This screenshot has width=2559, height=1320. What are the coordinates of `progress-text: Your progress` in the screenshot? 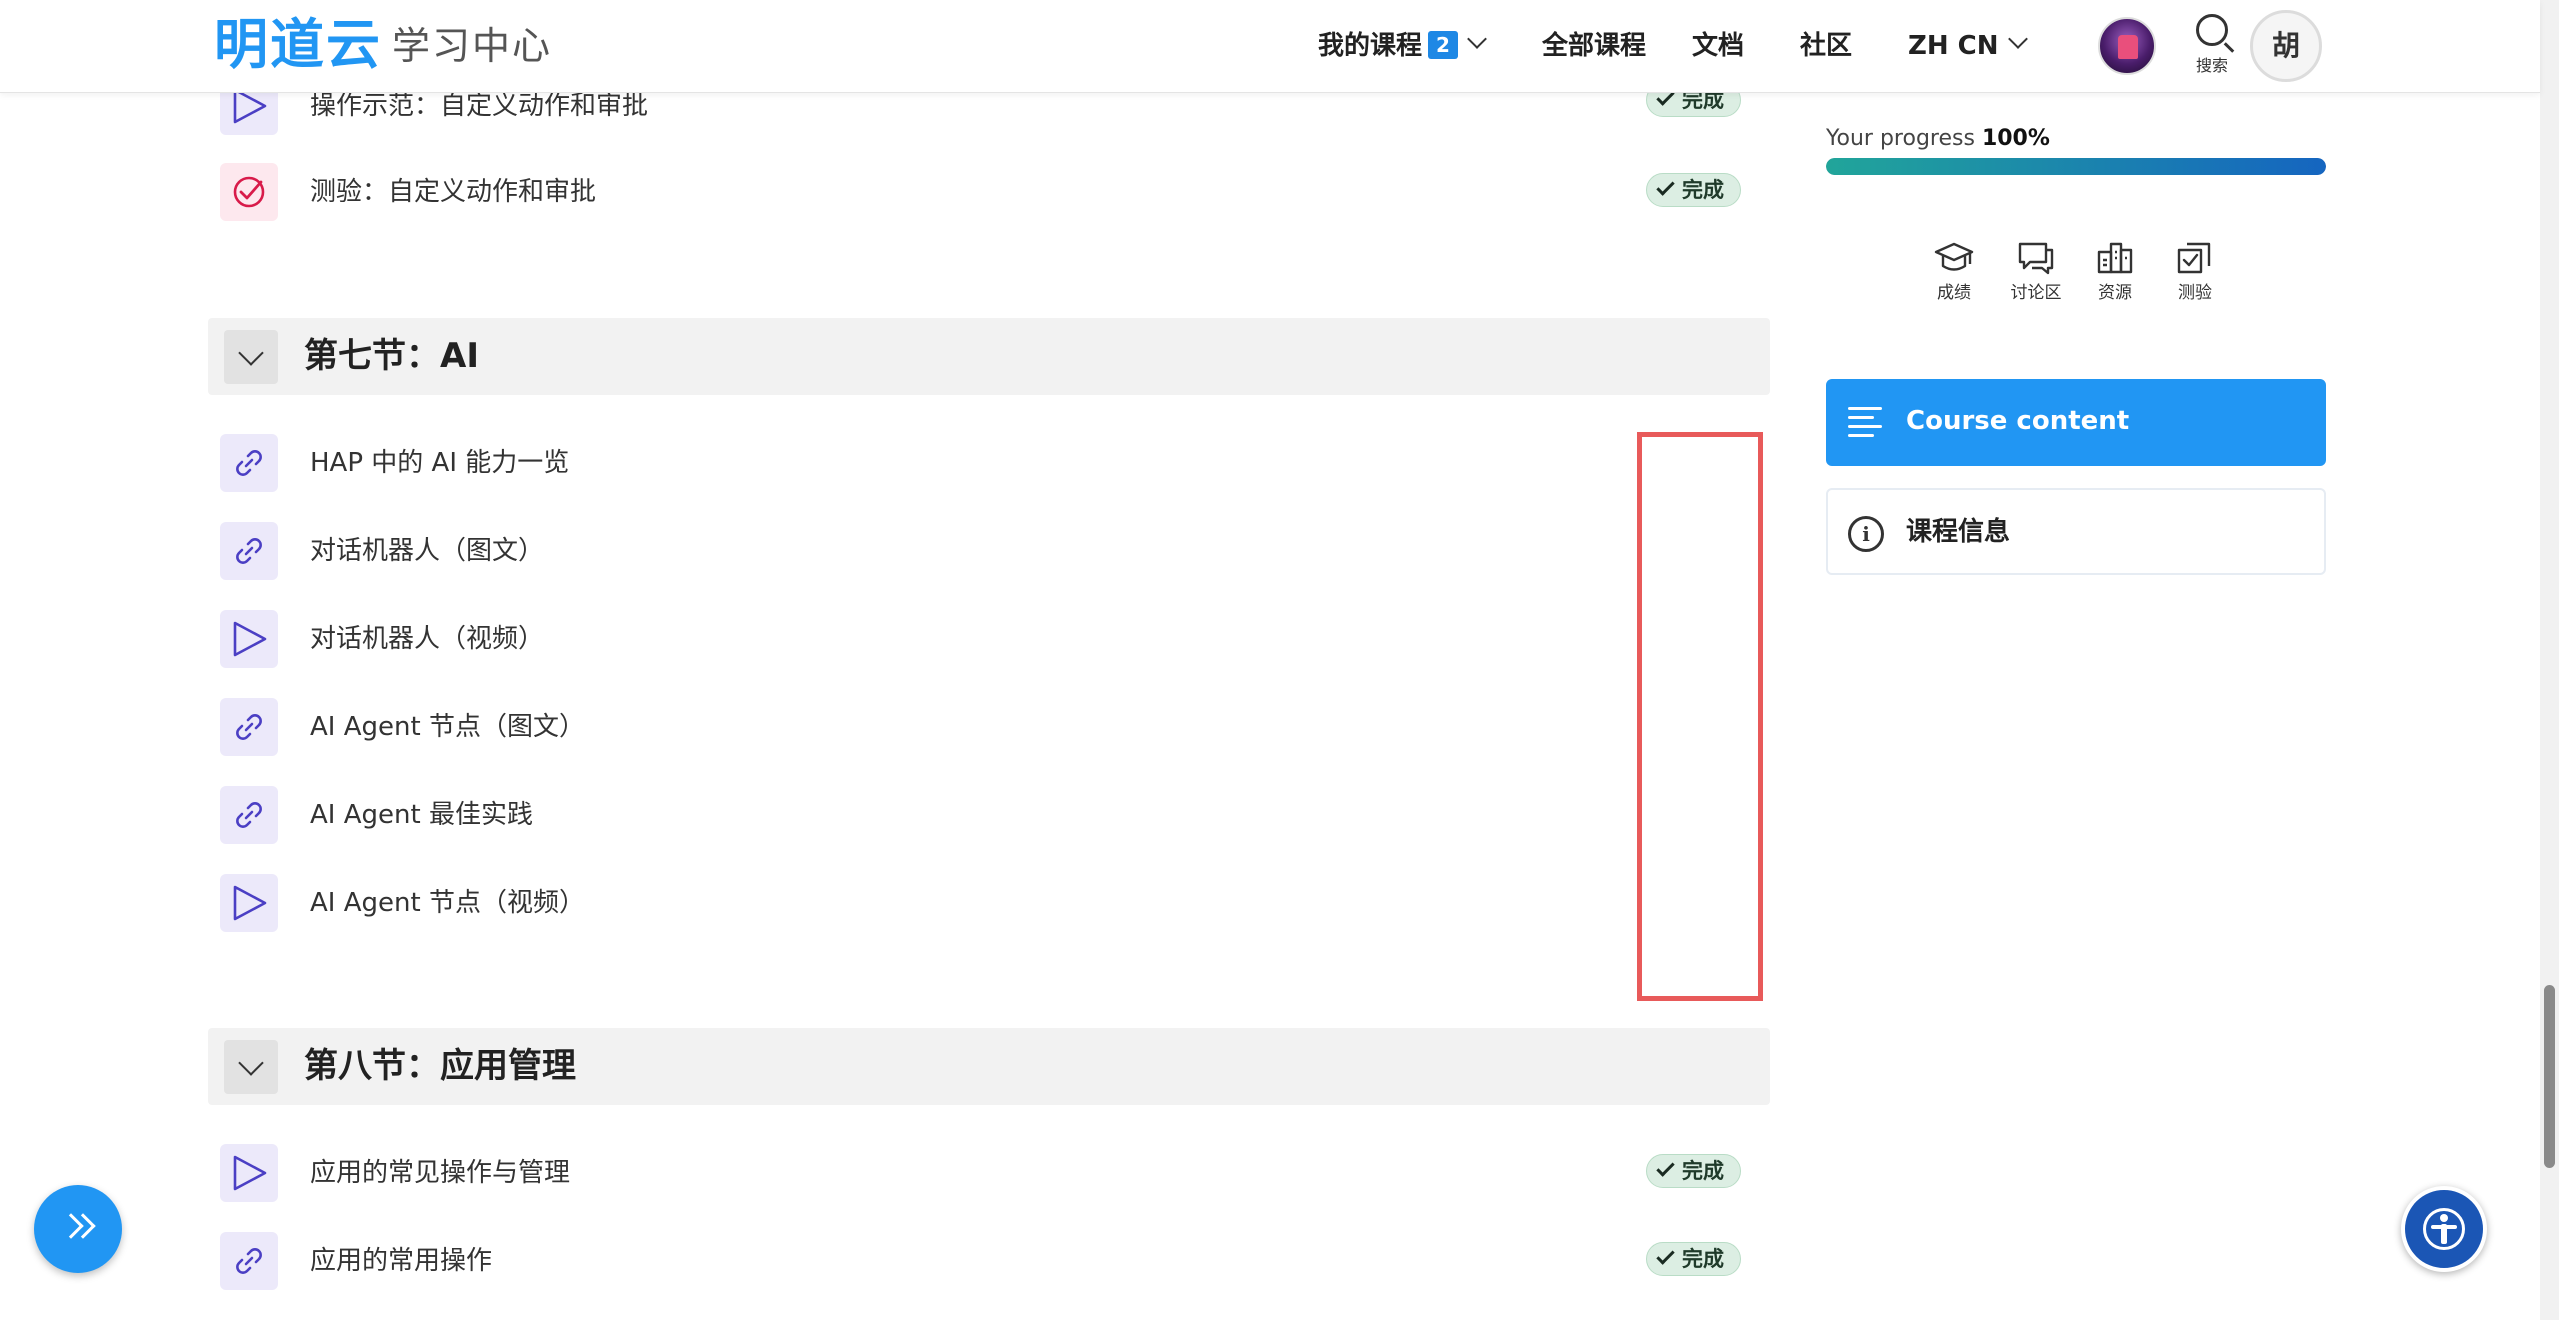 It's located at (1900, 138).